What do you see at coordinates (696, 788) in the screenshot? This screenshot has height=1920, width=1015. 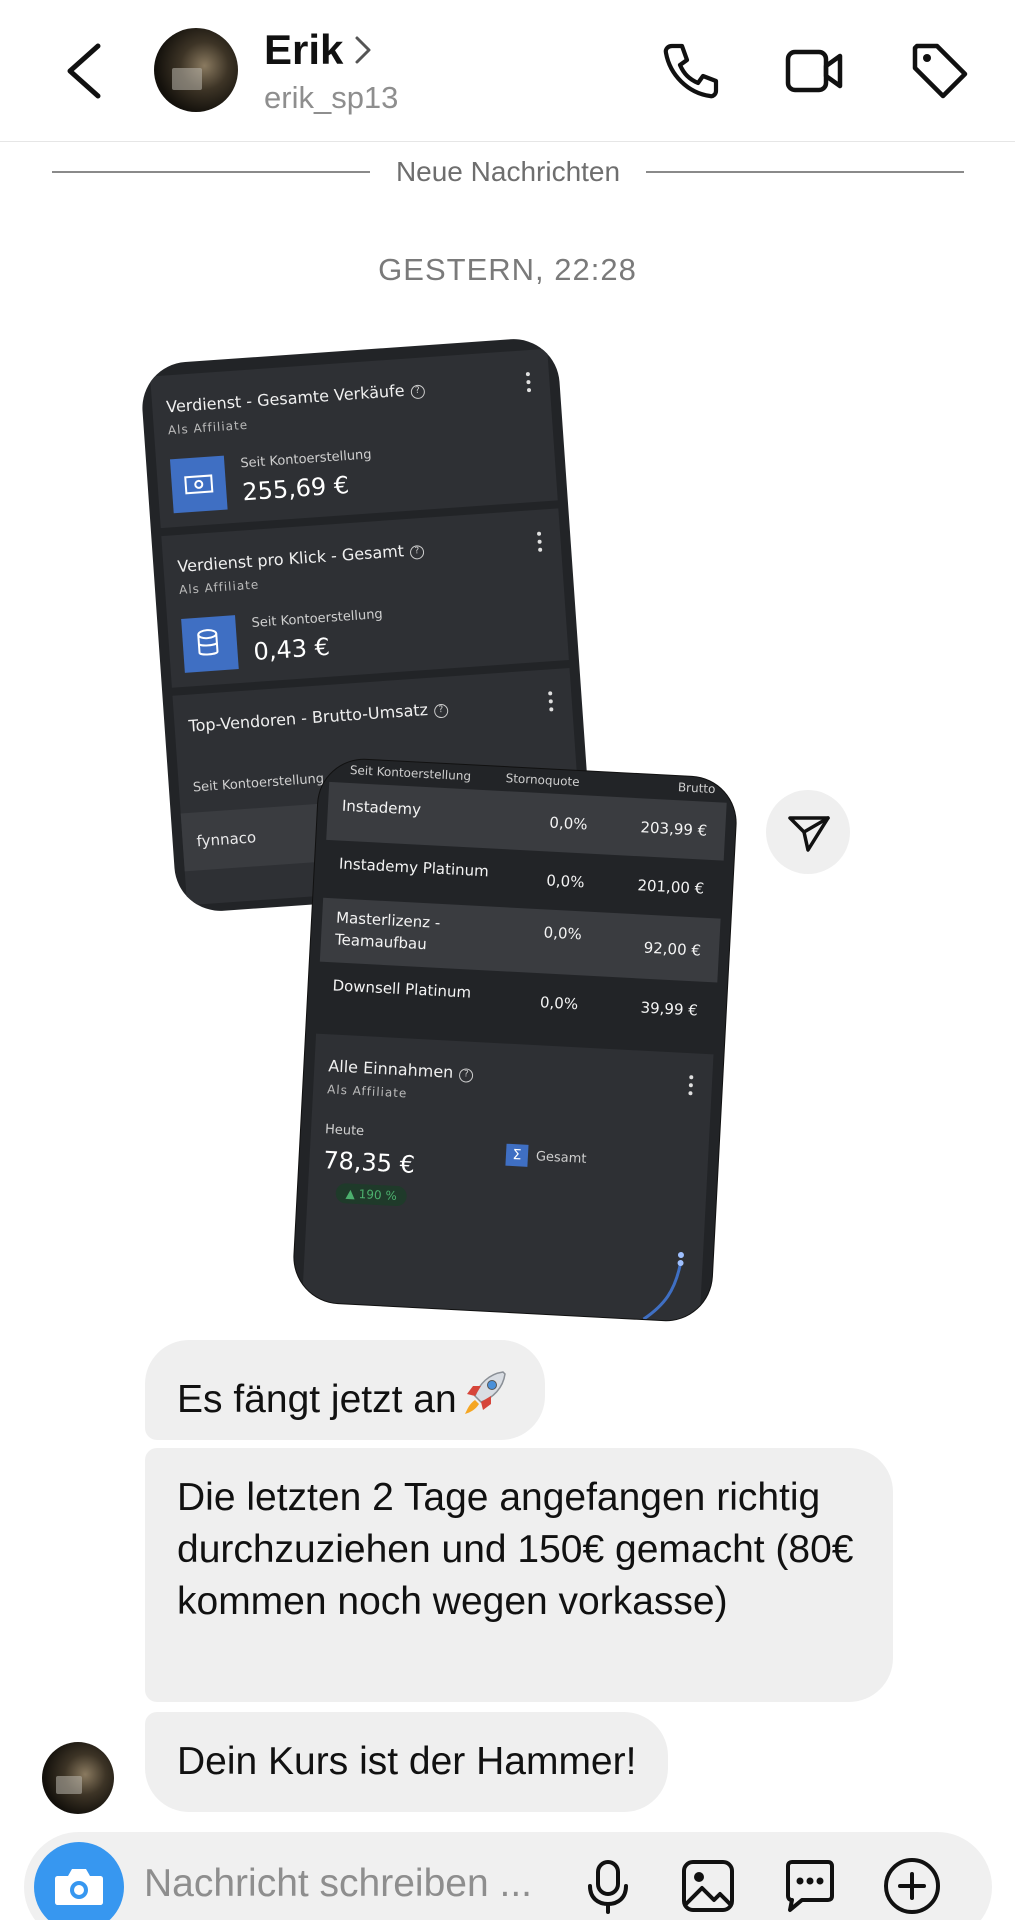 I see `column-brutto: Brutto` at bounding box center [696, 788].